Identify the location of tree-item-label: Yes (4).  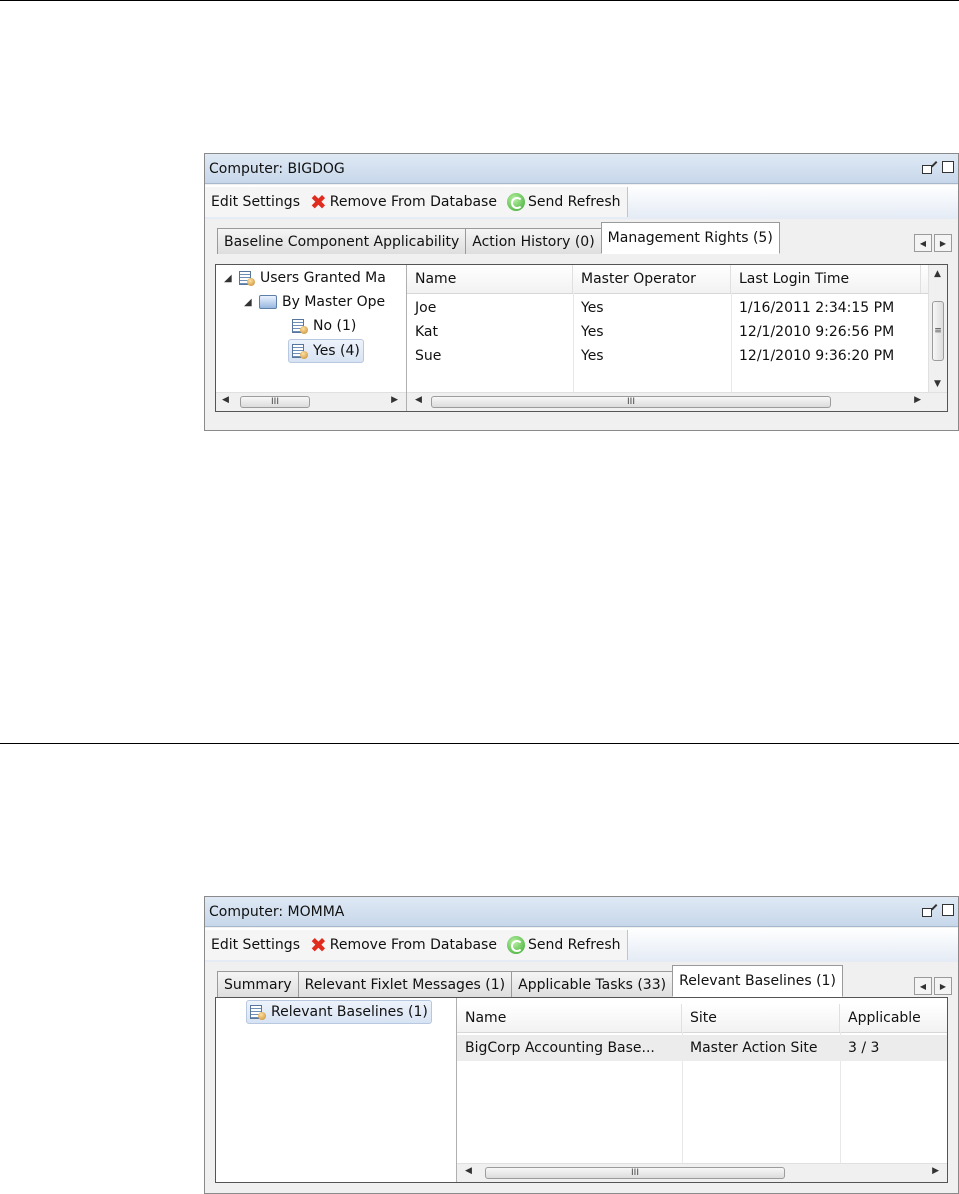
(336, 351).